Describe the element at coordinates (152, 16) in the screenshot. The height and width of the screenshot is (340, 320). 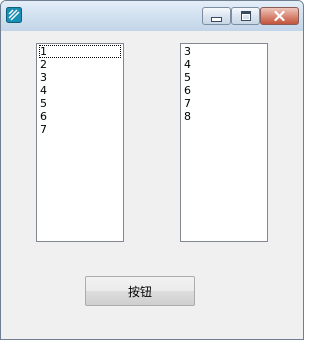
I see `title-bar` at that location.